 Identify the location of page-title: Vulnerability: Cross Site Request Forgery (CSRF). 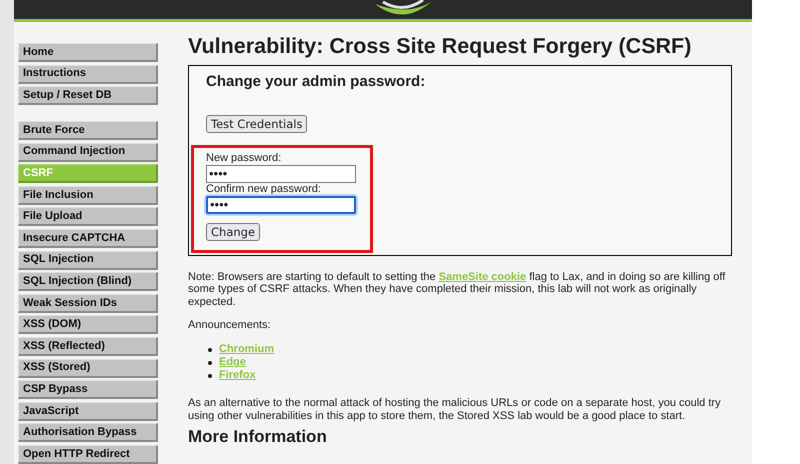
(440, 46).